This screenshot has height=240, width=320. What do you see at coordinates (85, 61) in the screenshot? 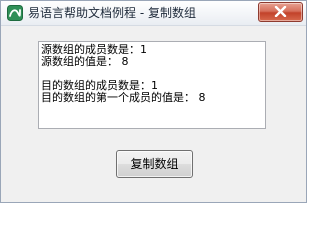
I see `output-line-source-value: 源数组的值是： 8` at bounding box center [85, 61].